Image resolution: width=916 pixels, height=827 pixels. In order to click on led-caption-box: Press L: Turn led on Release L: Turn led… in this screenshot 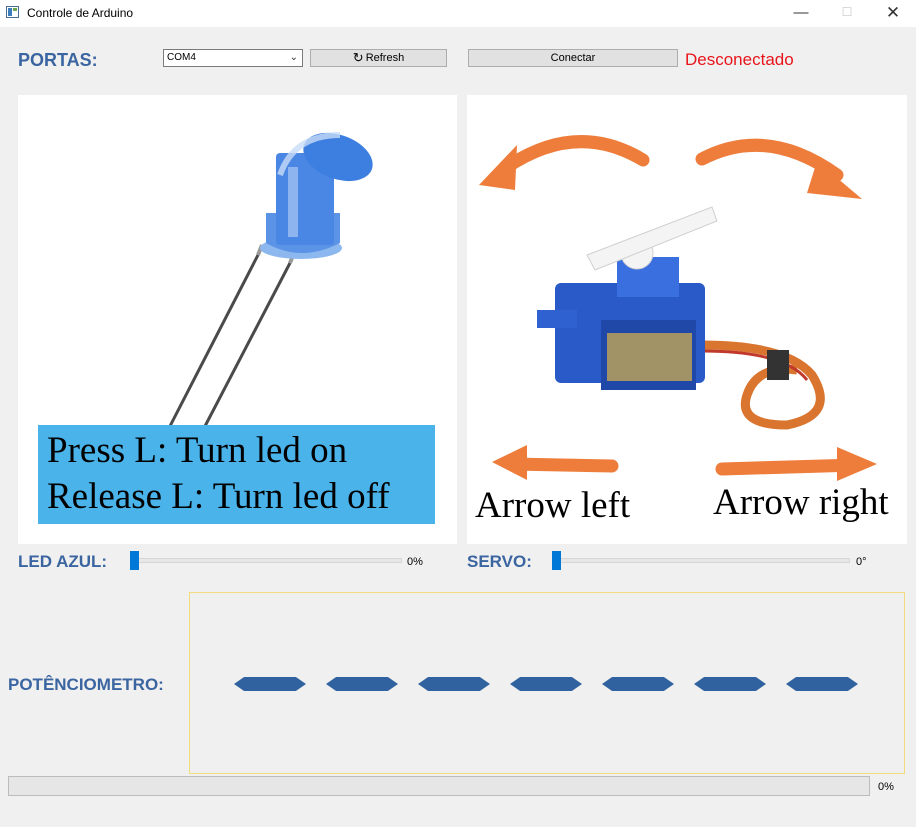, I will do `click(236, 474)`.